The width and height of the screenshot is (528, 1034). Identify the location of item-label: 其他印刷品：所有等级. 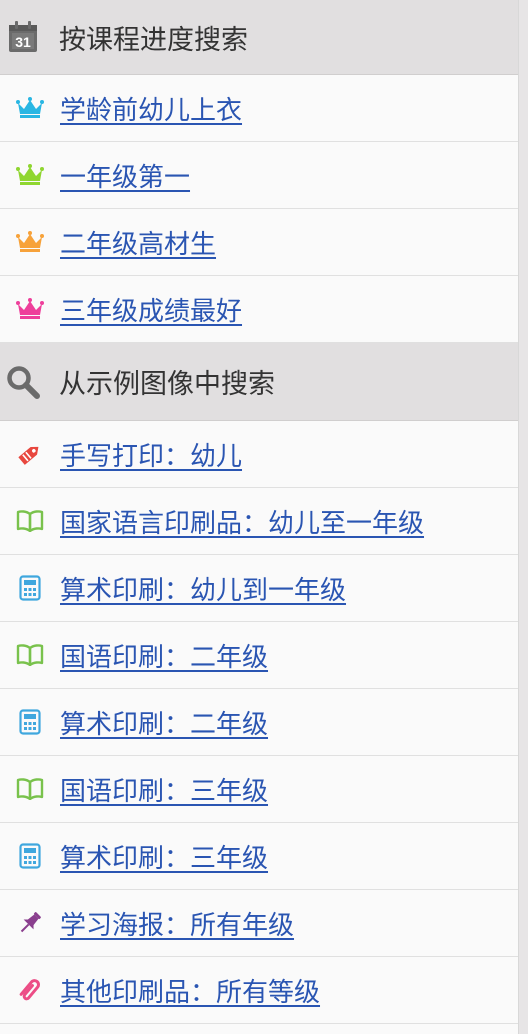
(190, 990).